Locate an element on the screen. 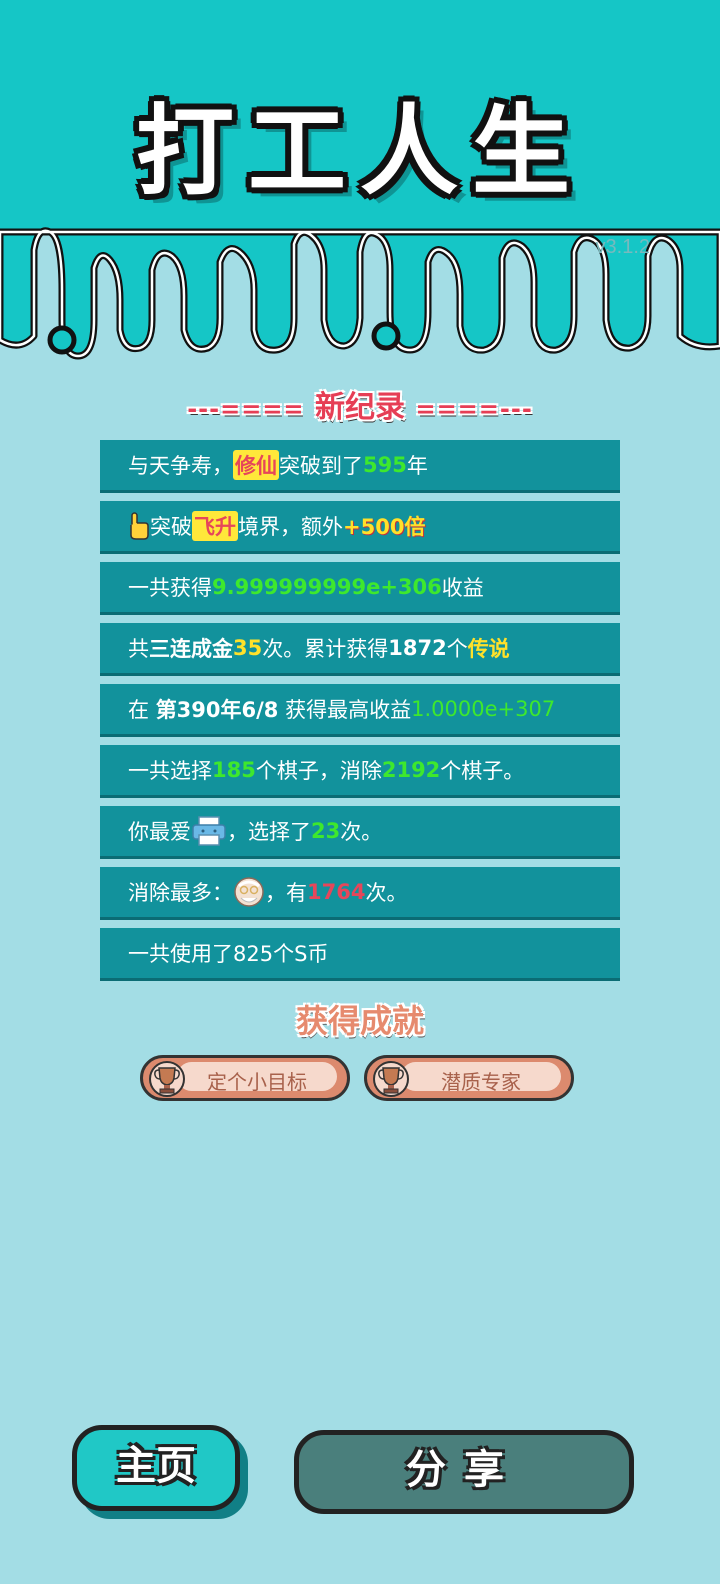 The width and height of the screenshot is (720, 1584). record-row-max-income: 在 第390年6/8 获得最高收益 1.0000e+307 is located at coordinates (360, 710).